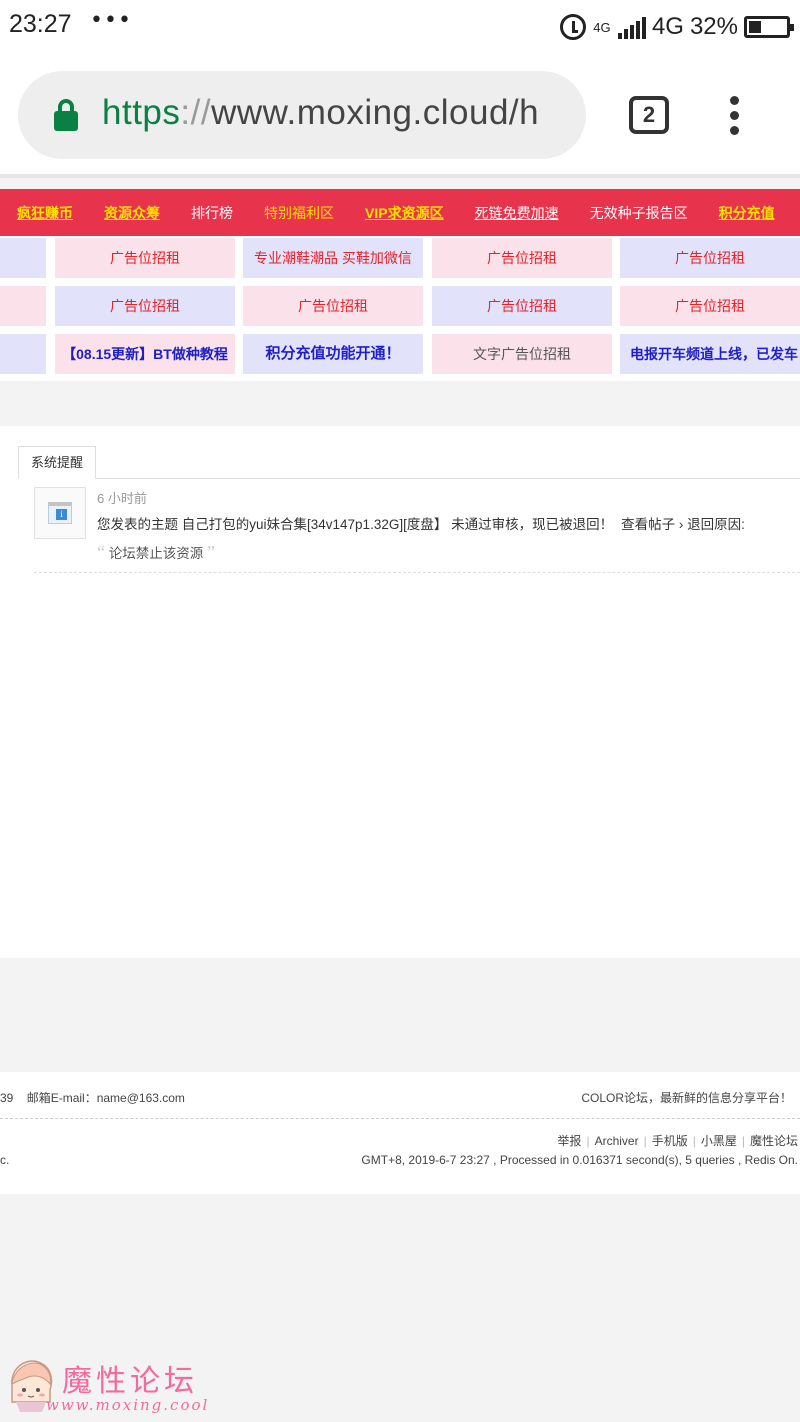 This screenshot has width=800, height=1422. Describe the element at coordinates (66, 115) in the screenshot. I see `lock-icon` at that location.